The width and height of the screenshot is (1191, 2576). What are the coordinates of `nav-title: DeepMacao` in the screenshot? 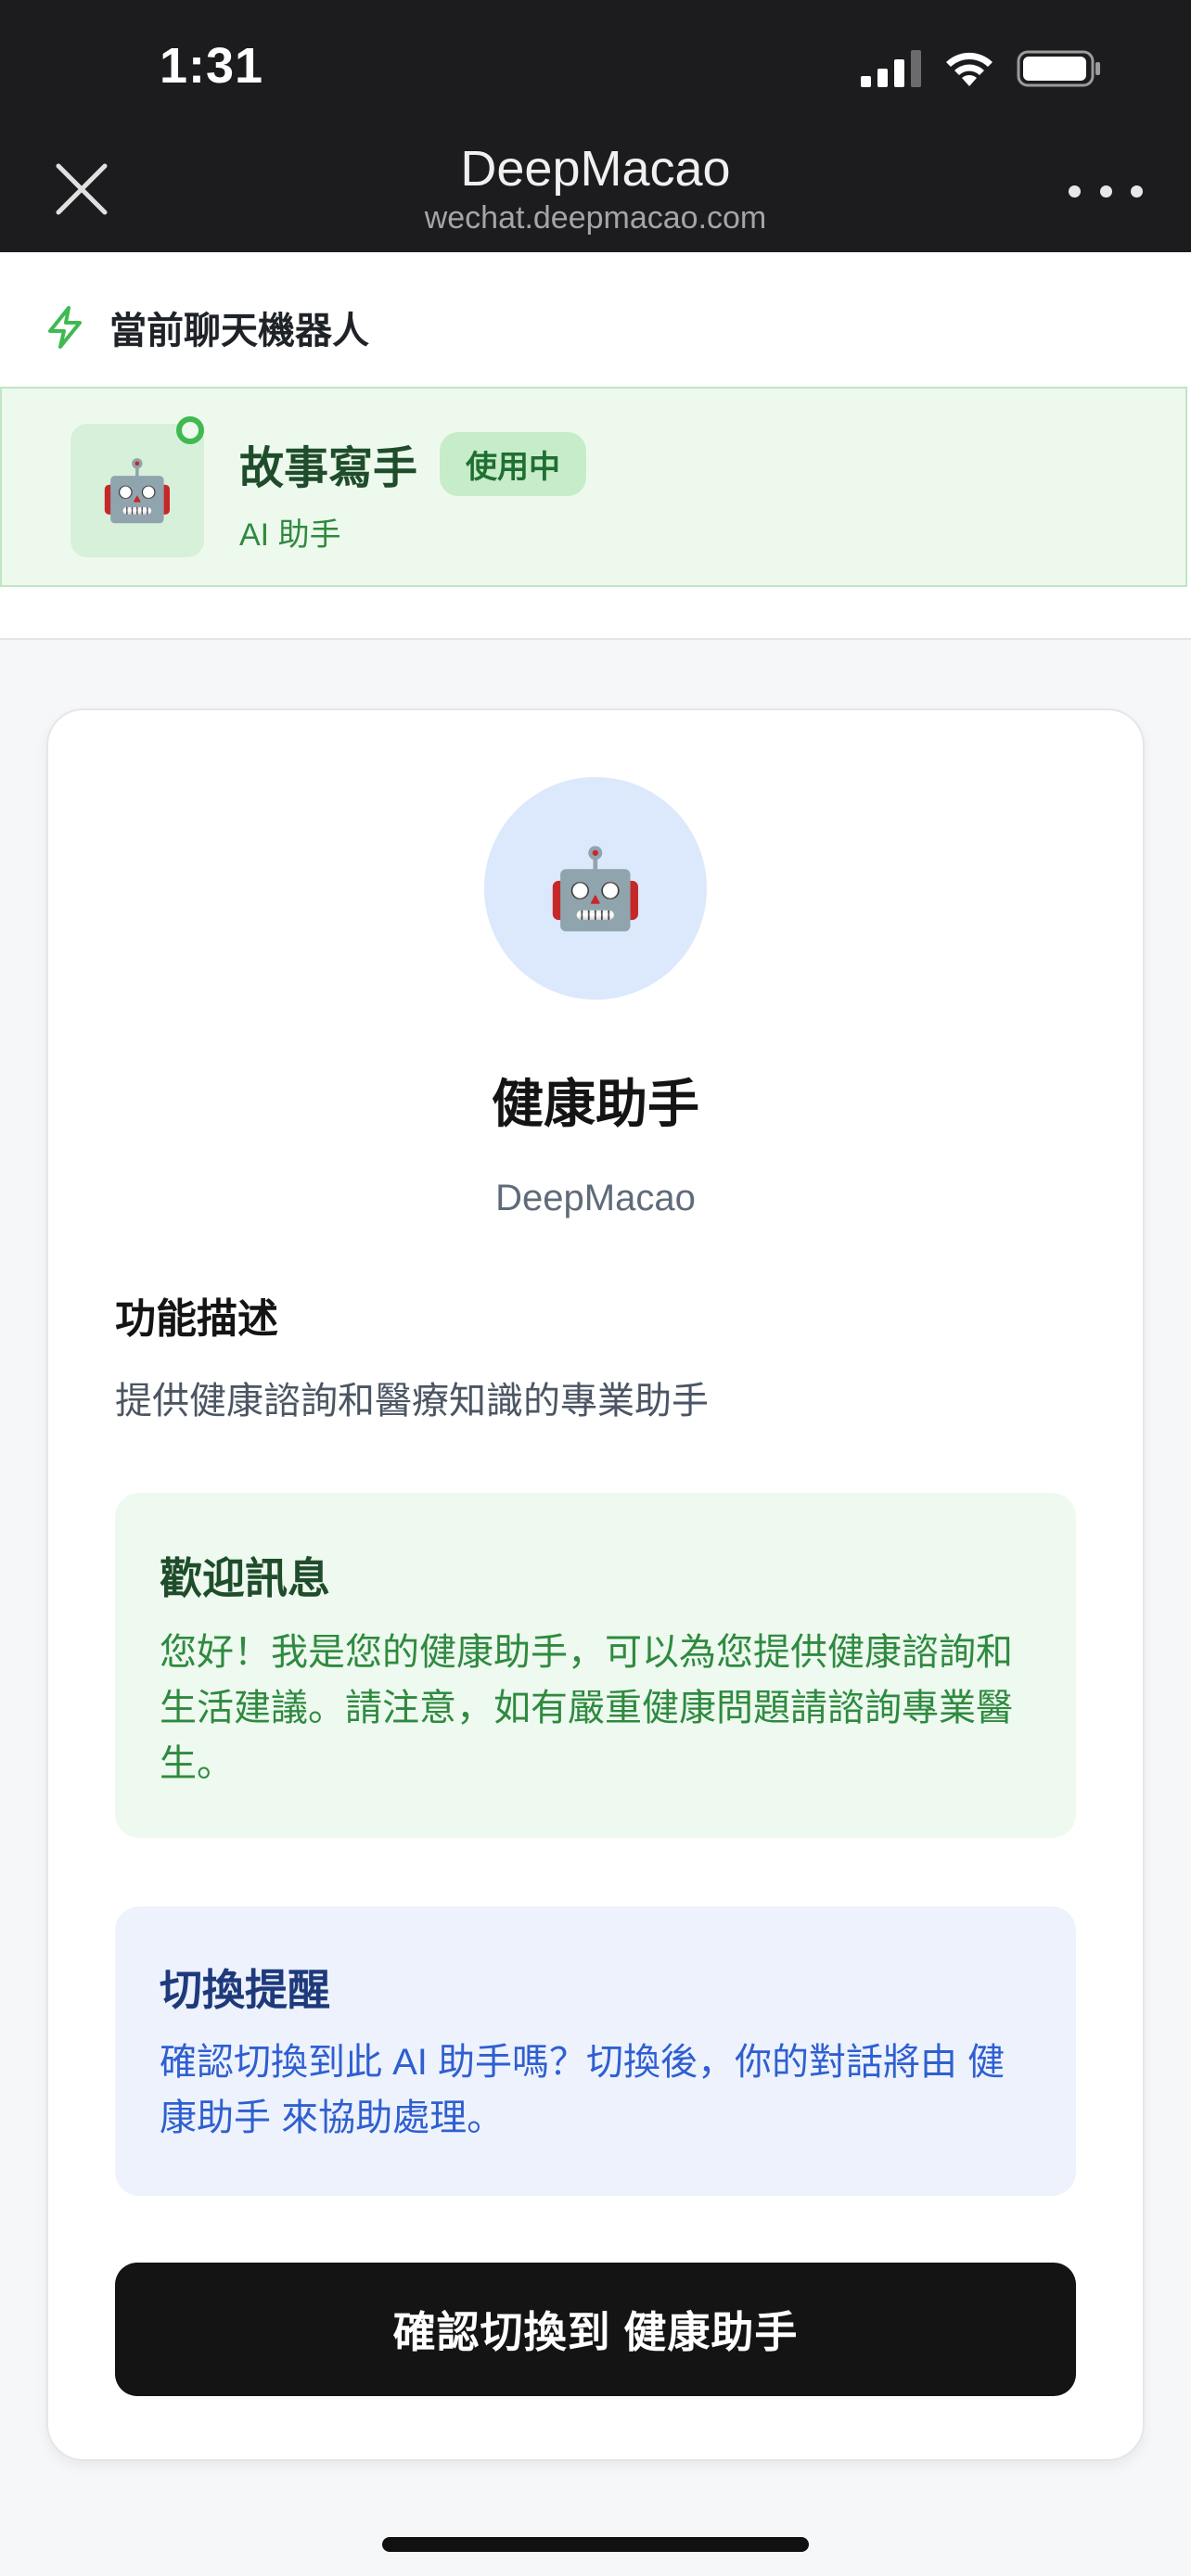 It's located at (595, 169).